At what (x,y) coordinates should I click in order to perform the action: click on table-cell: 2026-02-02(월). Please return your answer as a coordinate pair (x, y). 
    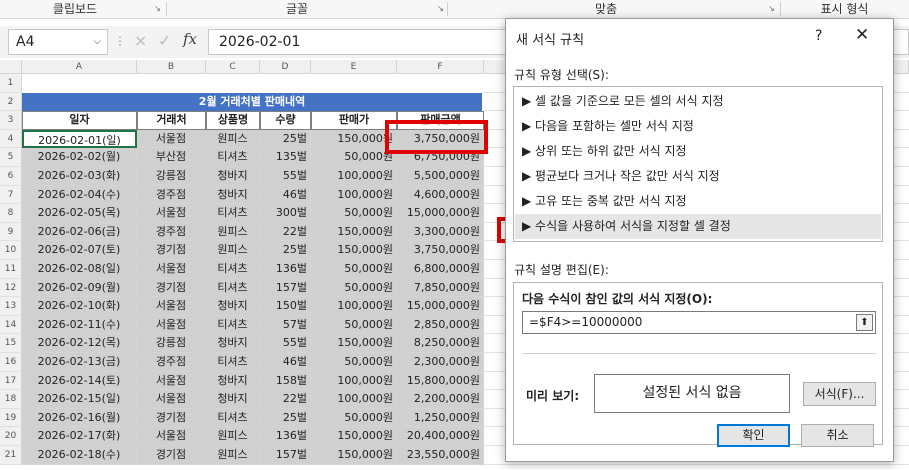
    Looking at the image, I should click on (79, 157).